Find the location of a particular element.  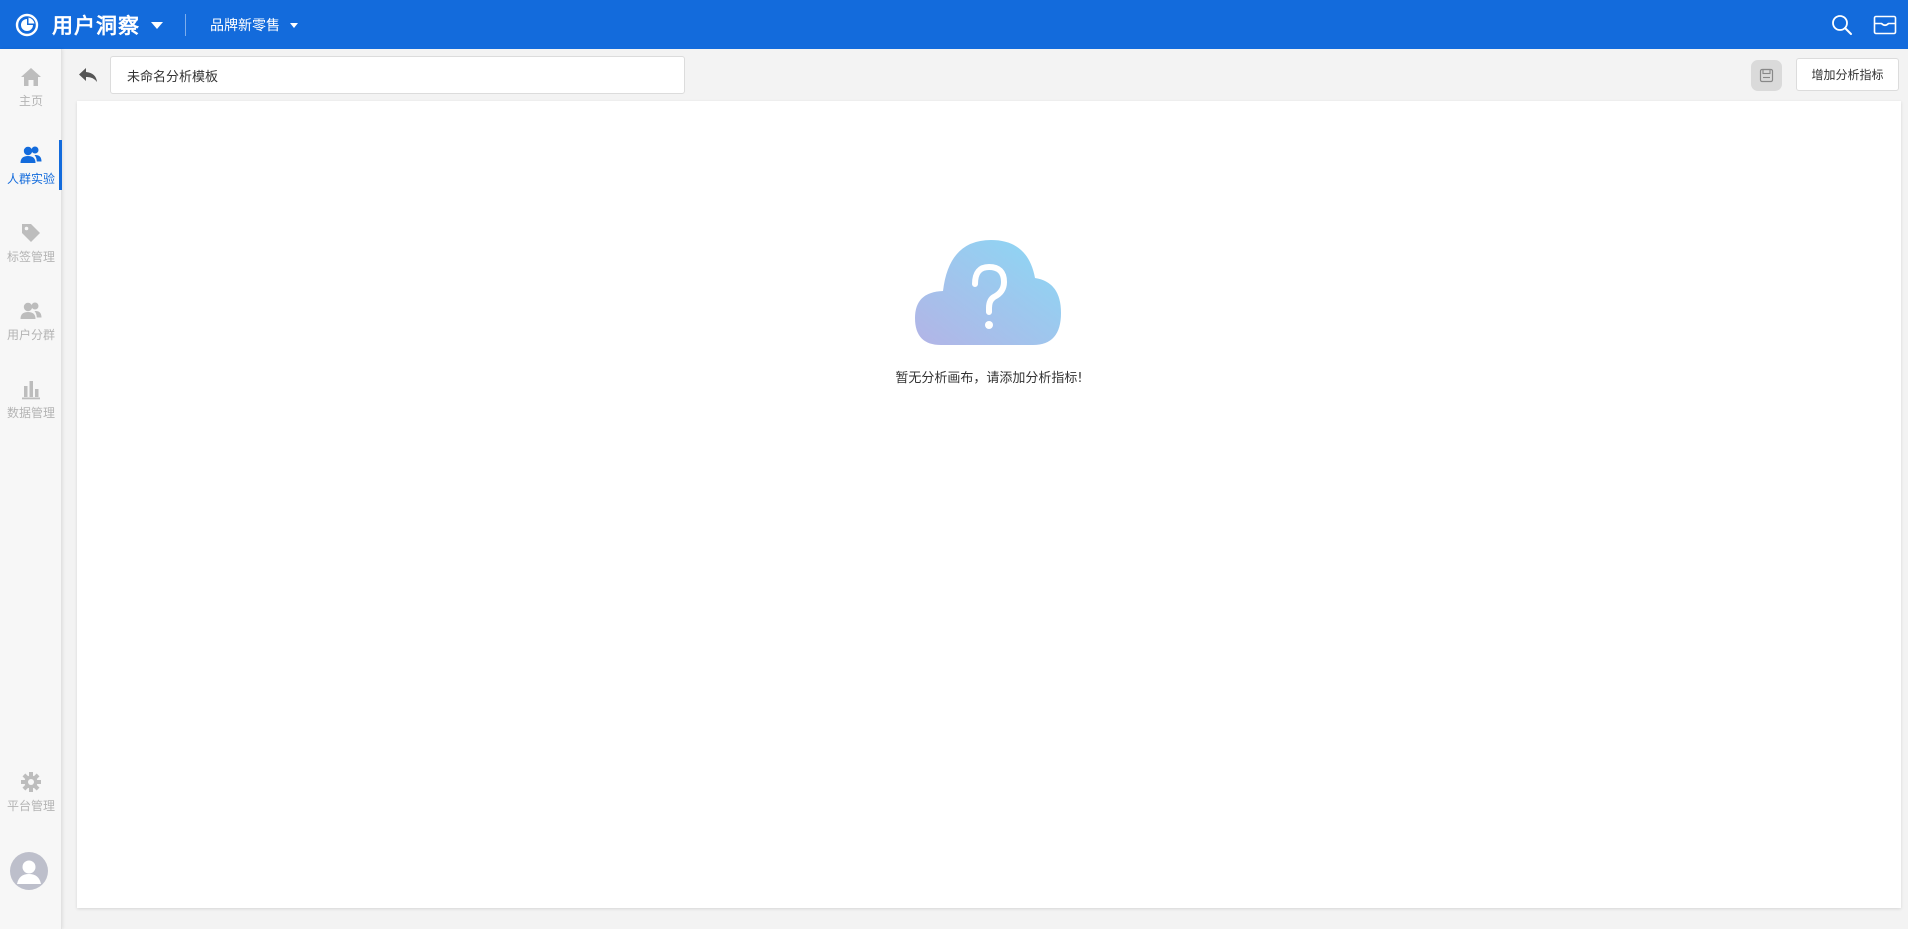

bar-chart-icon is located at coordinates (31, 389).